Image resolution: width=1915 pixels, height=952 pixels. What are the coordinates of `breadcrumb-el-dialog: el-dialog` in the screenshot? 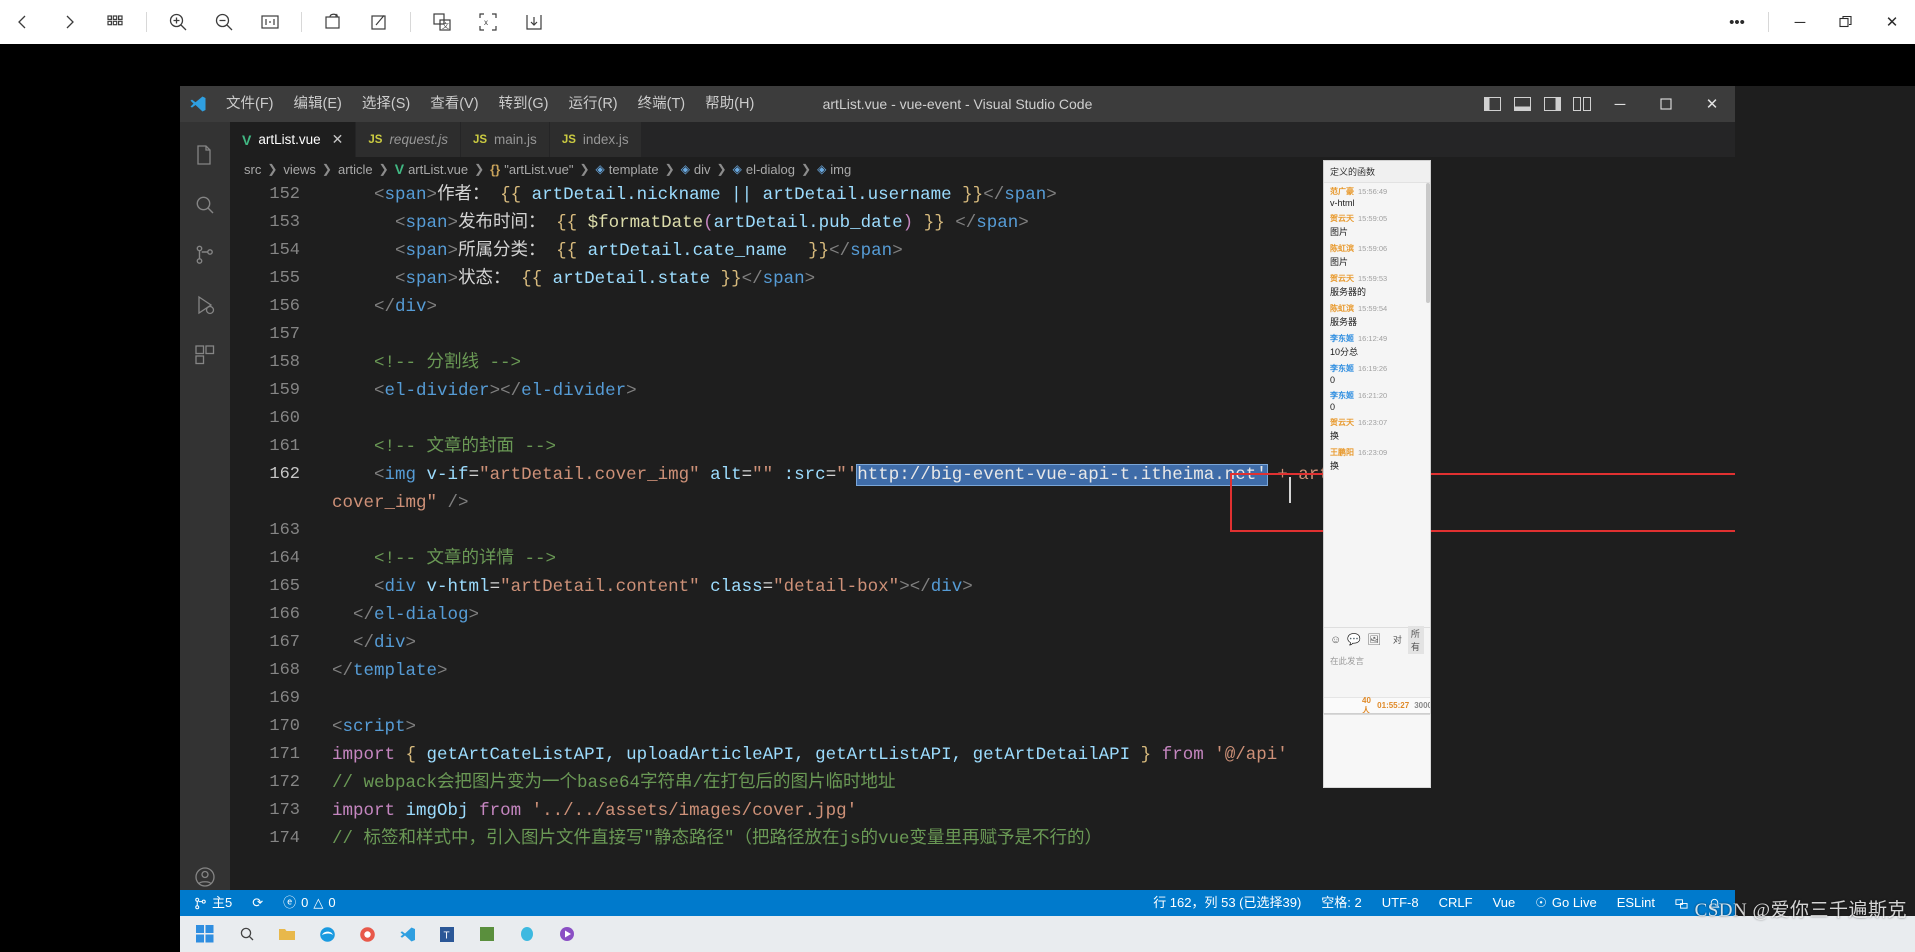 It's located at (770, 169).